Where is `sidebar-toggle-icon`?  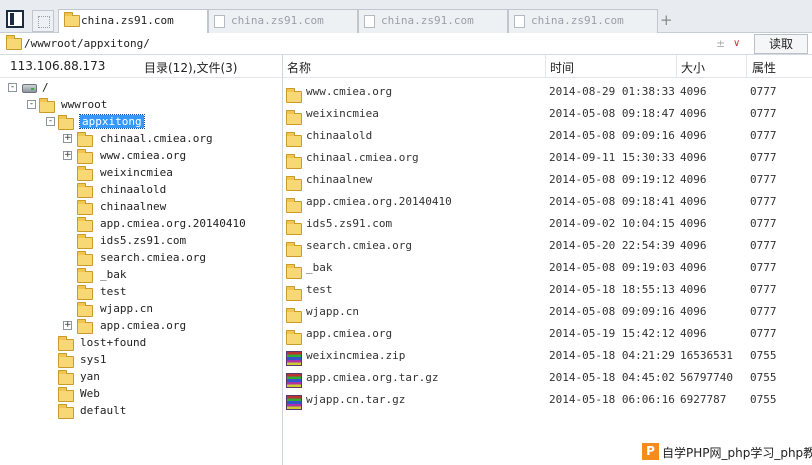
sidebar-toggle-icon is located at coordinates (15, 19).